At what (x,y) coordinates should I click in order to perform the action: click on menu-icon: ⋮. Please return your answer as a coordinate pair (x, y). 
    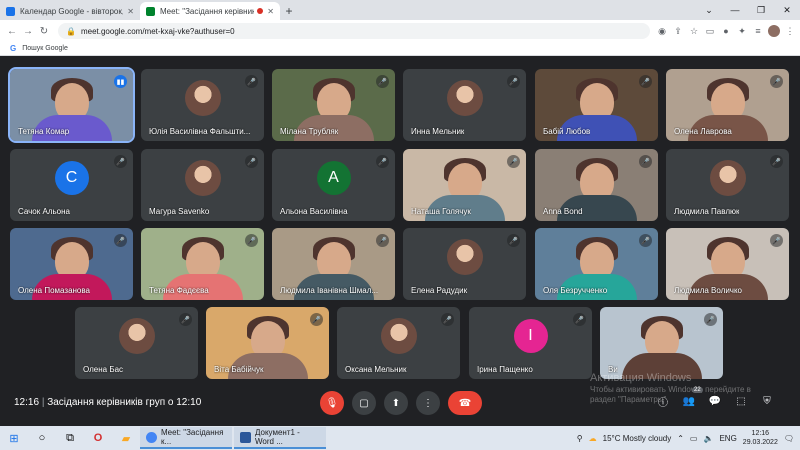
    Looking at the image, I should click on (790, 31).